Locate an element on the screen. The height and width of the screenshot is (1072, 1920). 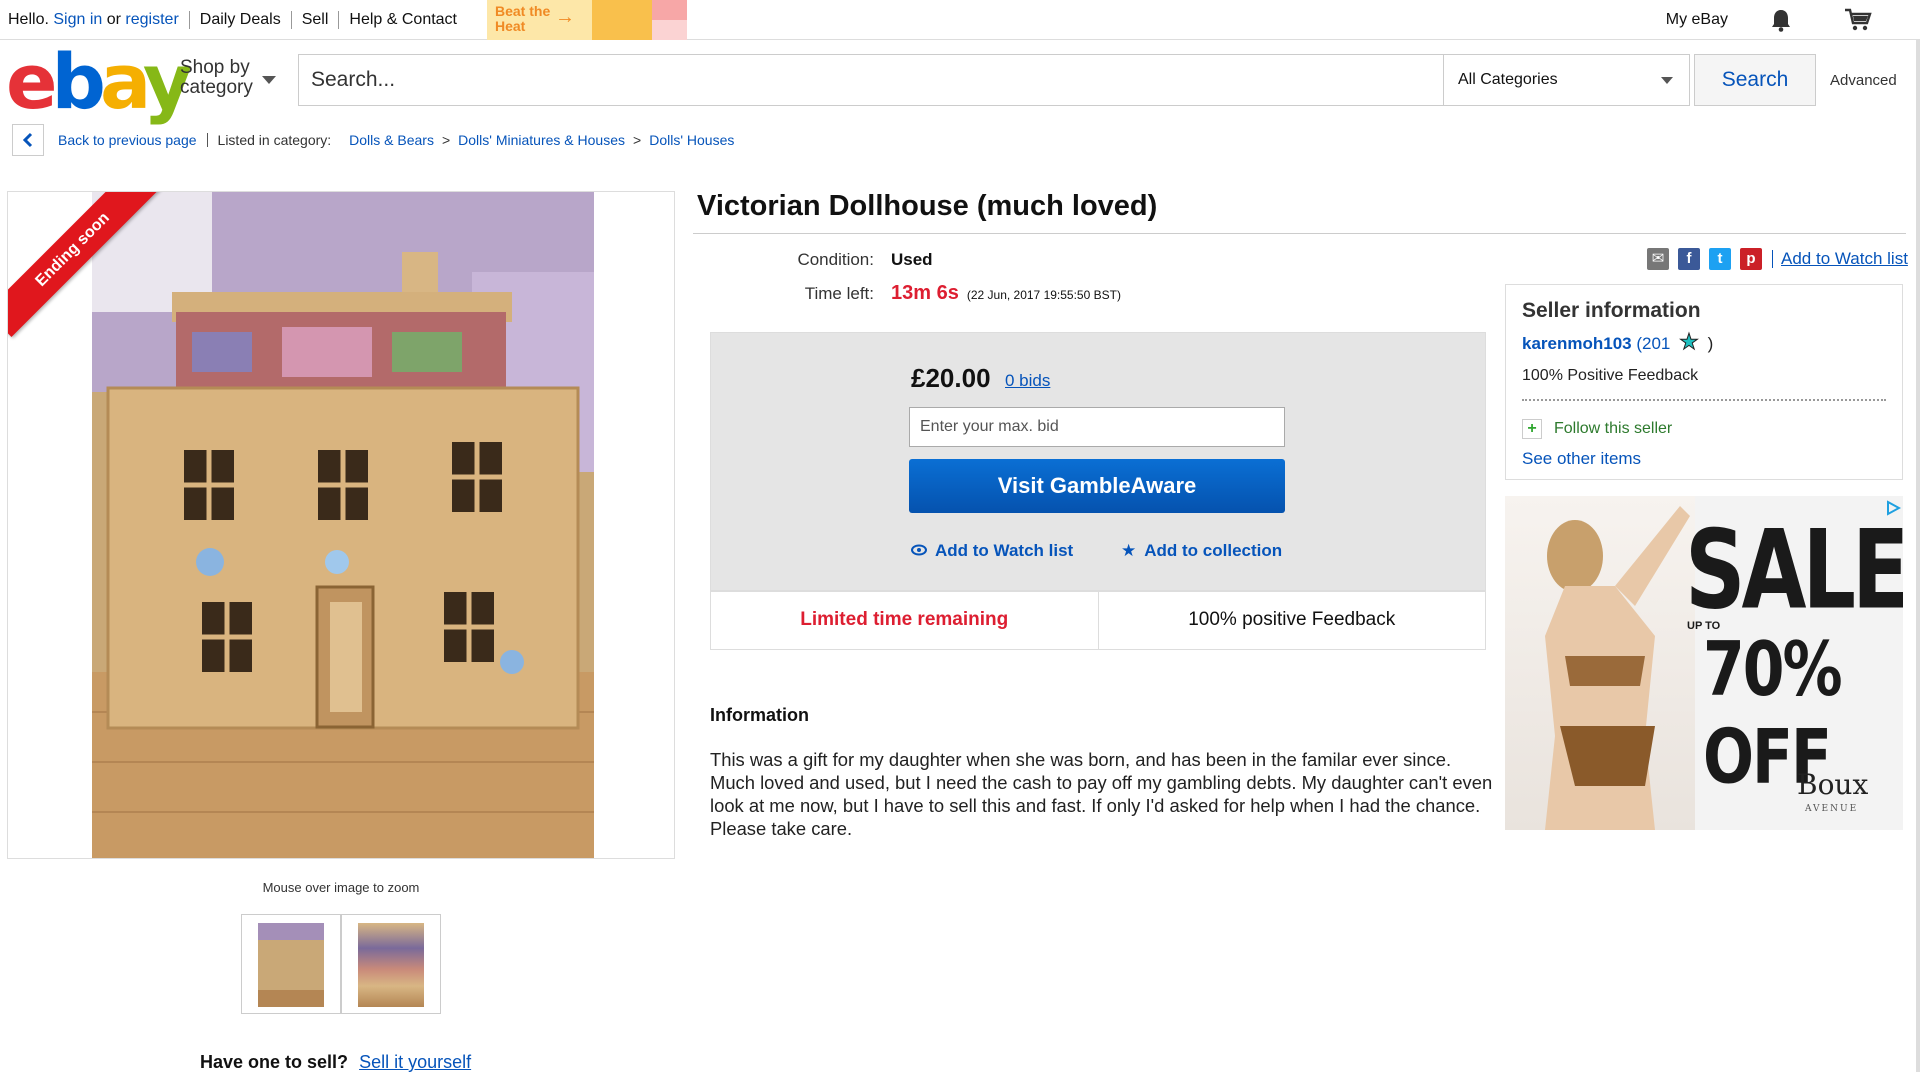
my-ebay-link: My eBay is located at coordinates (1697, 20).